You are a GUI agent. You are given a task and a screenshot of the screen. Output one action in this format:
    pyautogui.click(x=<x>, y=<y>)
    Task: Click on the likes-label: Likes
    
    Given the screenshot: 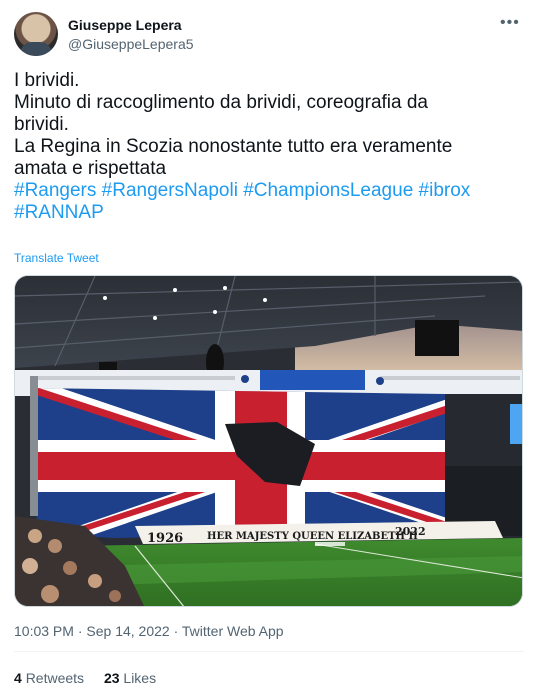 What is the action you would take?
    pyautogui.click(x=140, y=678)
    